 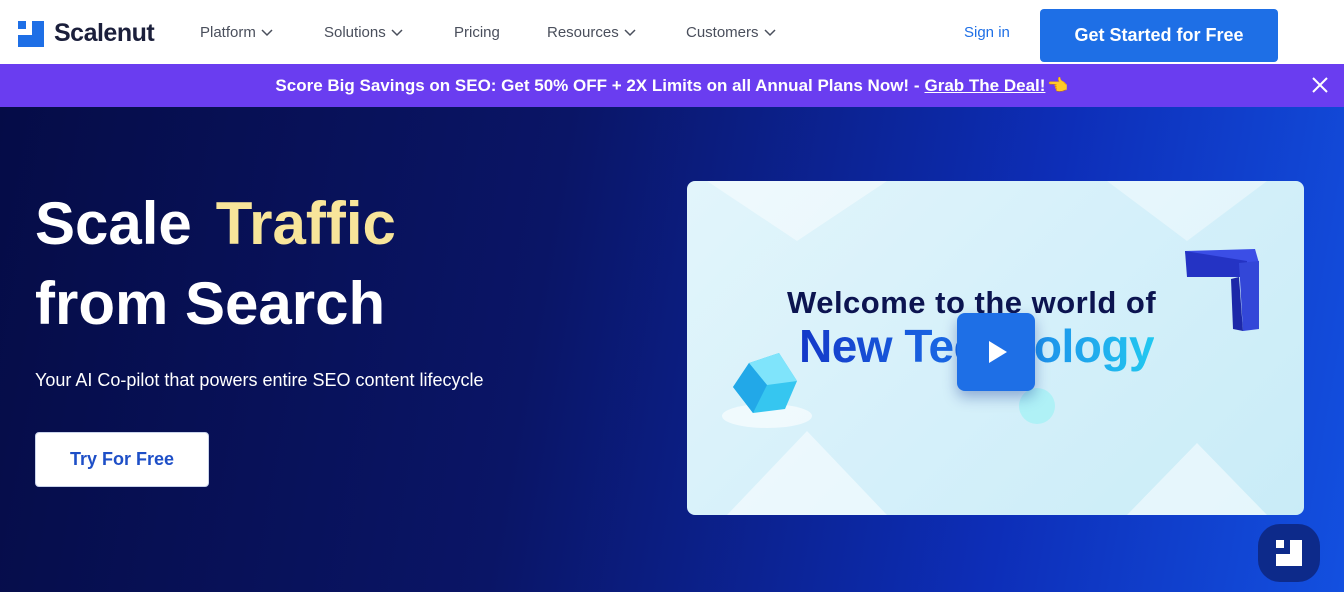 What do you see at coordinates (1058, 85) in the screenshot?
I see `pointing-hand-icon: 👈` at bounding box center [1058, 85].